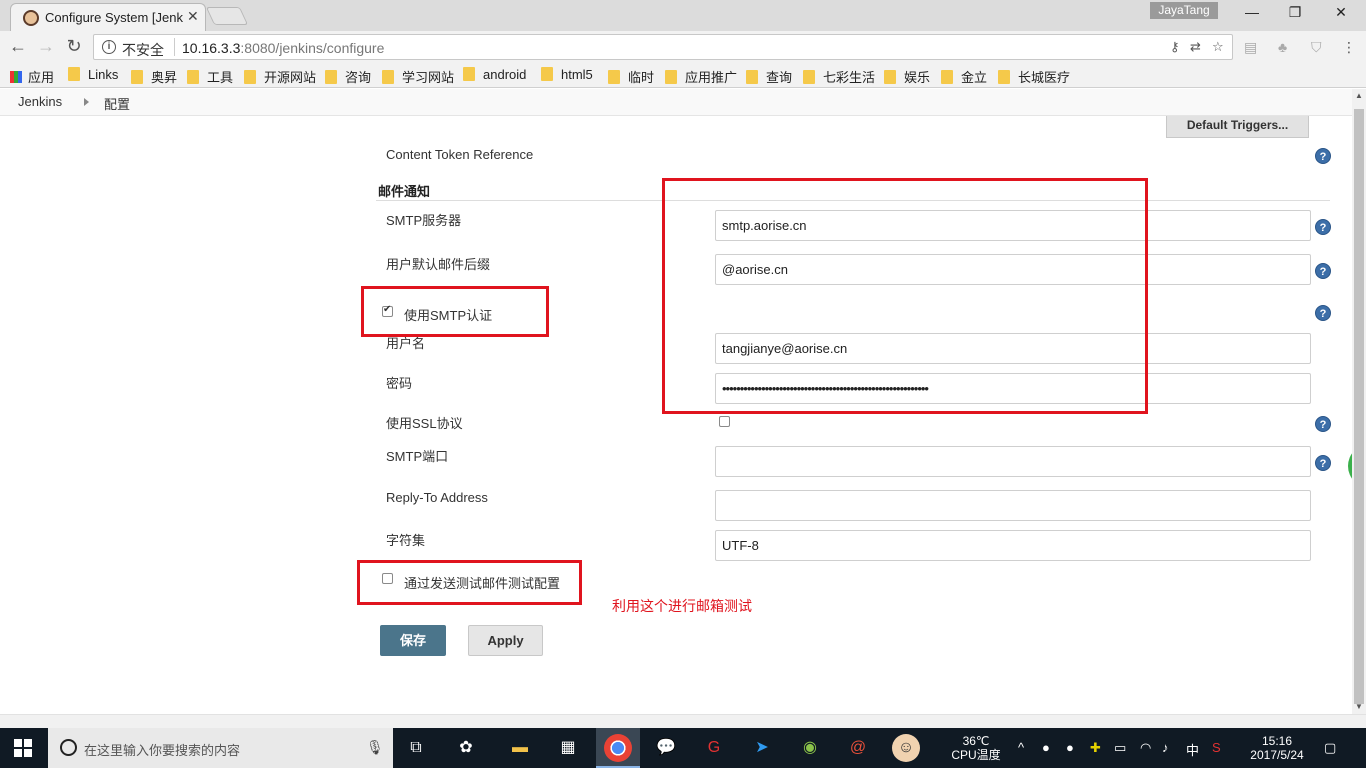 The image size is (1366, 768). I want to click on bookmark-links: Links, so click(93, 74).